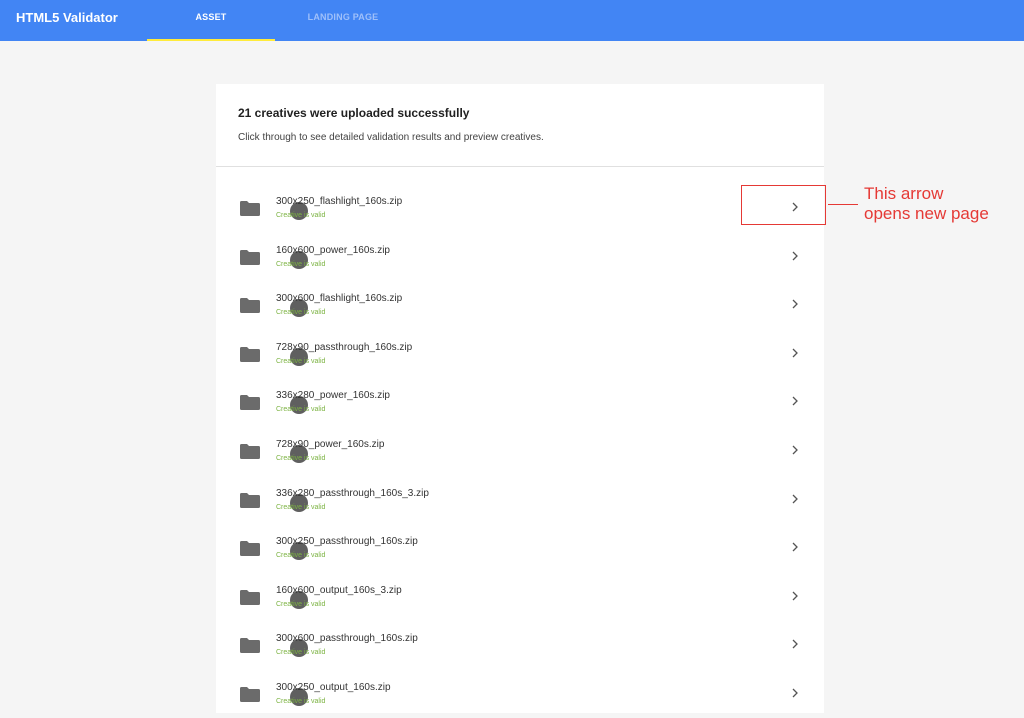 This screenshot has height=718, width=1024. I want to click on active-tab-indicator, so click(211, 40).